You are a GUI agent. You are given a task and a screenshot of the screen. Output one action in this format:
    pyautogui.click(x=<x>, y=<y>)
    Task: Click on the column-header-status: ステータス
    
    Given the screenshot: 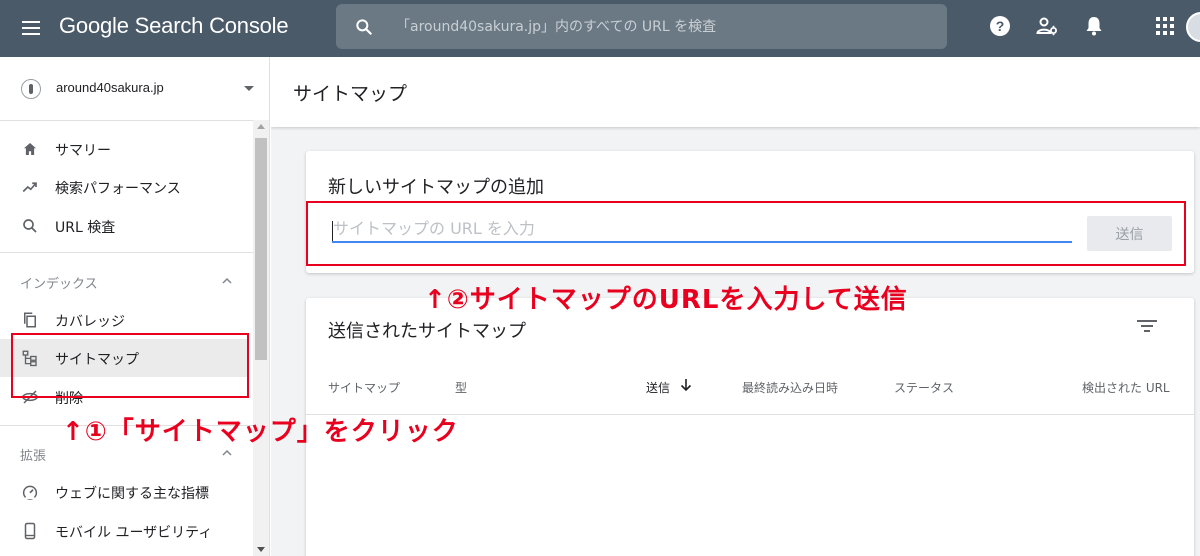 What is the action you would take?
    pyautogui.click(x=924, y=387)
    